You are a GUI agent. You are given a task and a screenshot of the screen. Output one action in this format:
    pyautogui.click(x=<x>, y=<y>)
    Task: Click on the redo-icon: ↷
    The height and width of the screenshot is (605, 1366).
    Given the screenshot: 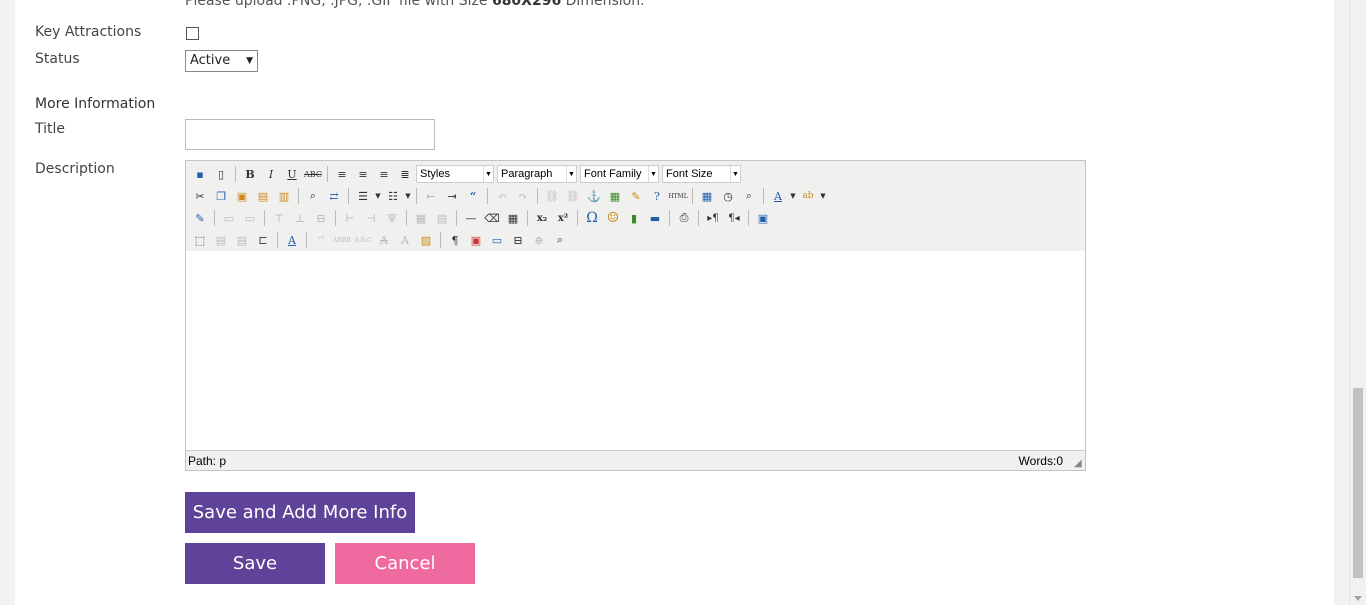 What is the action you would take?
    pyautogui.click(x=523, y=196)
    